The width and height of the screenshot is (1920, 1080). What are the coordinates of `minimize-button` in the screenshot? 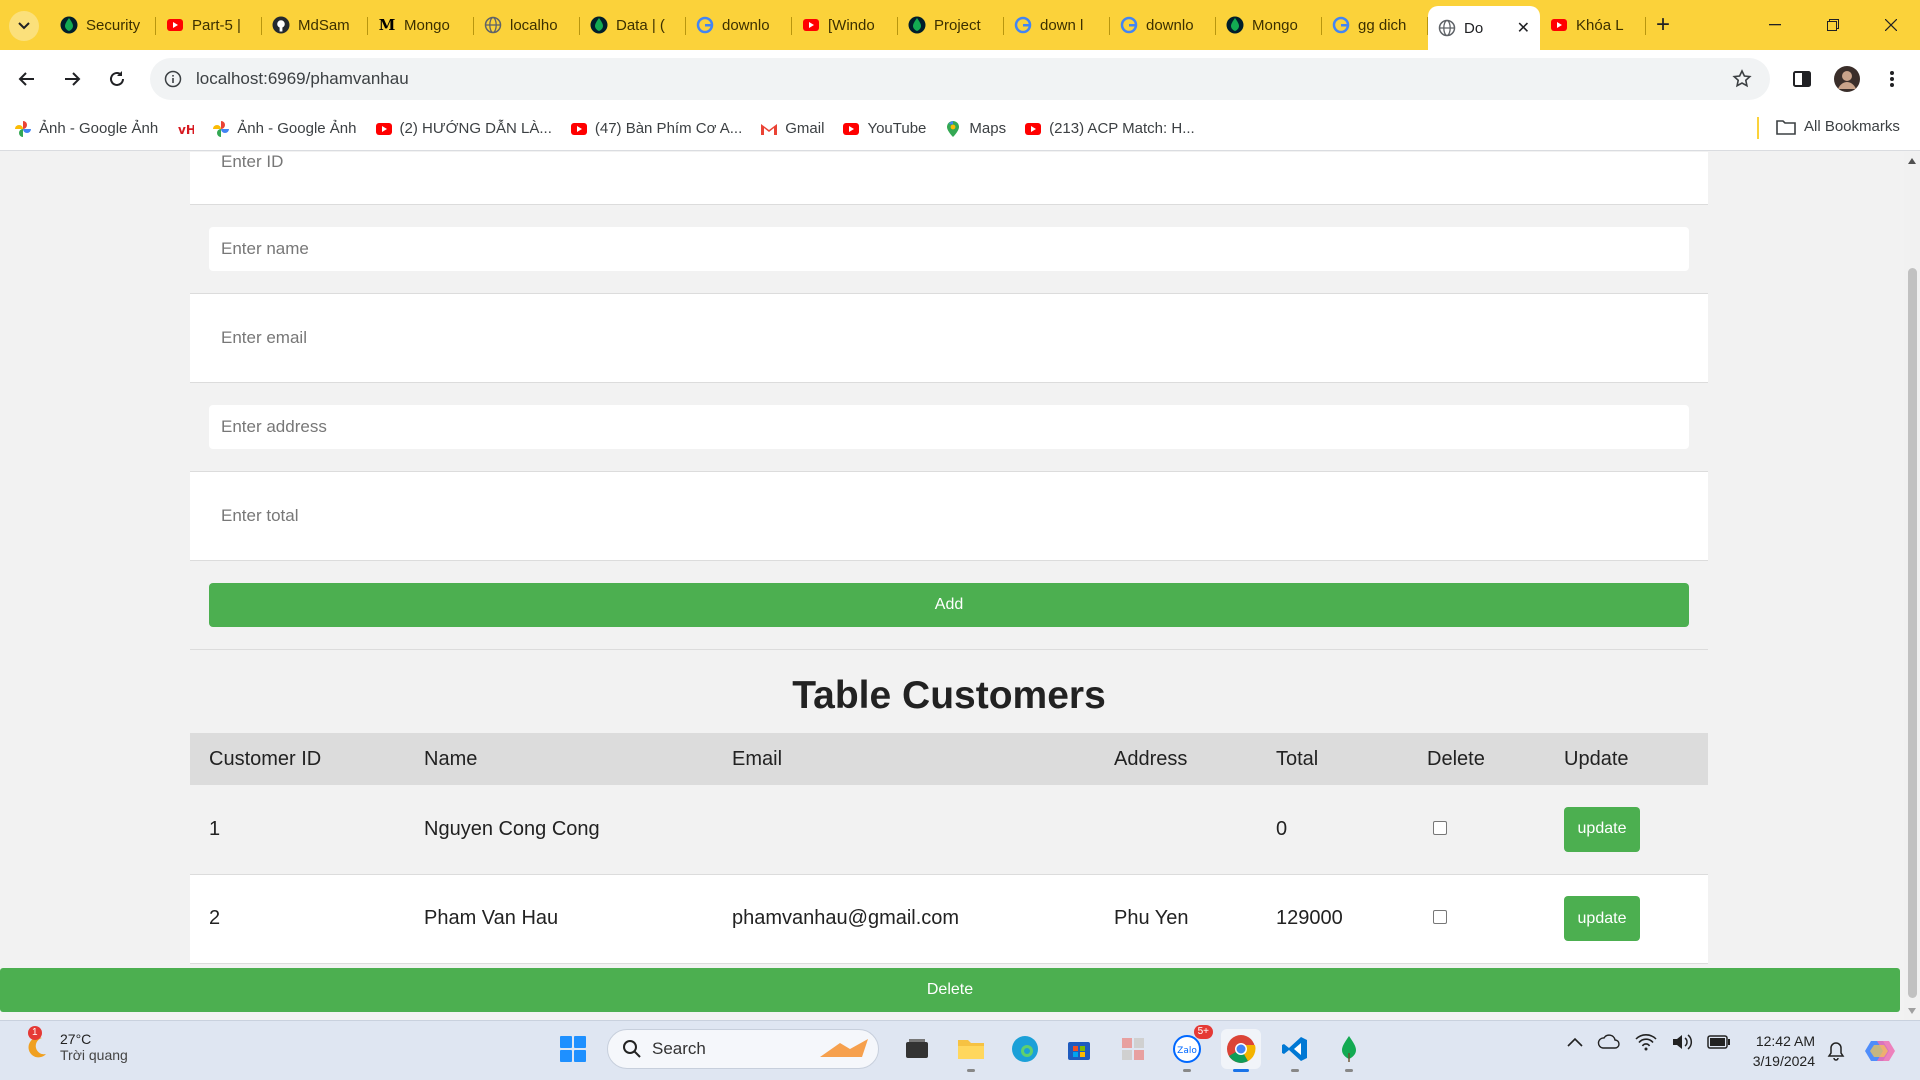 It's located at (1775, 25).